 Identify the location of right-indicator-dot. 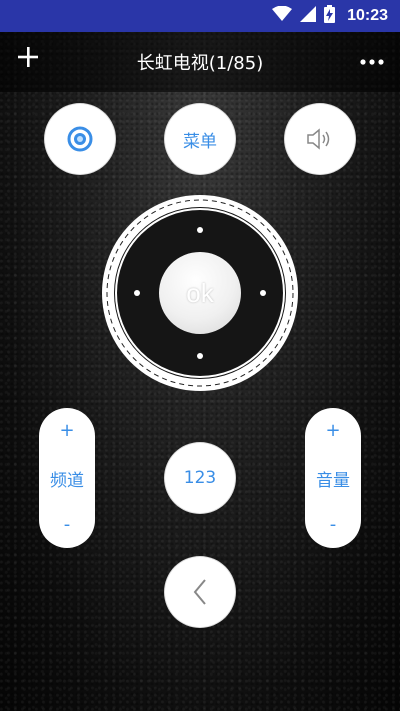
(263, 293).